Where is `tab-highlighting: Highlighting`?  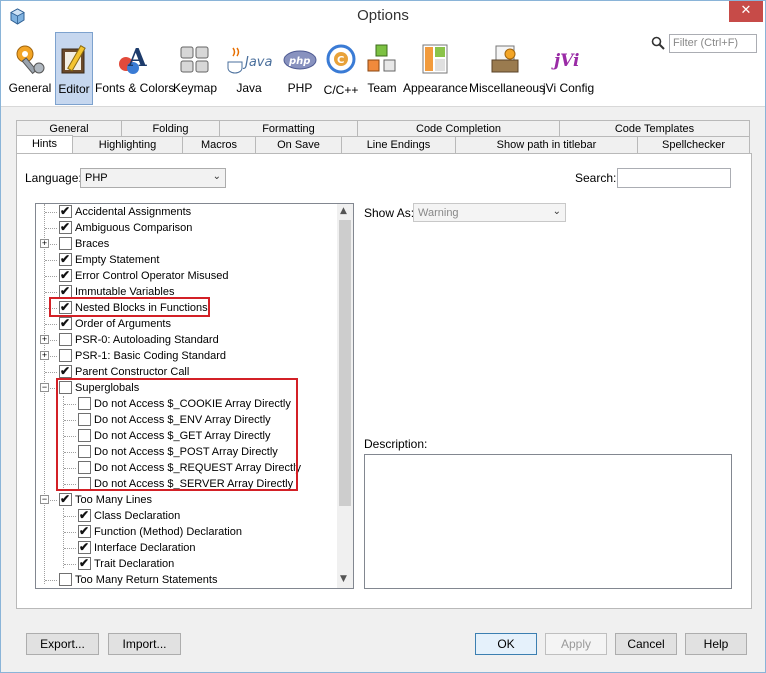
tab-highlighting: Highlighting is located at coordinates (127, 144).